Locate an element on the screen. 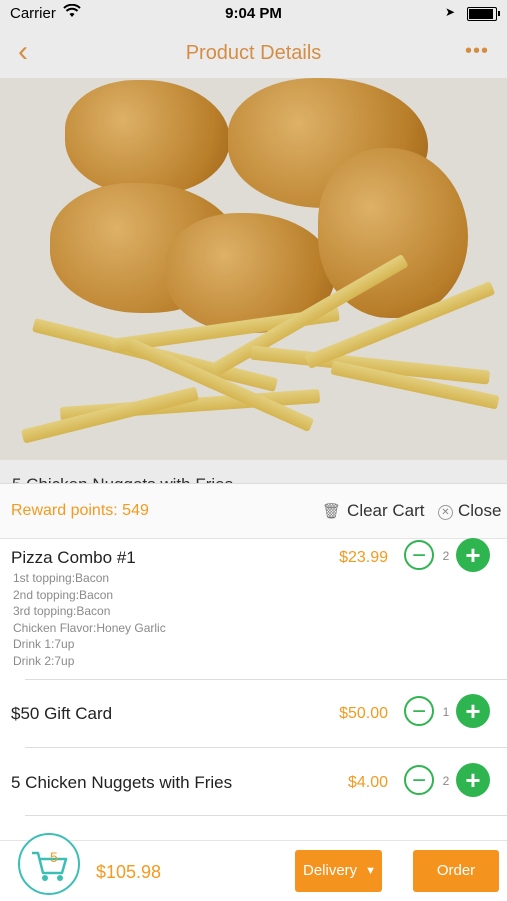  caret-down-icon: ▼ is located at coordinates (370, 871).